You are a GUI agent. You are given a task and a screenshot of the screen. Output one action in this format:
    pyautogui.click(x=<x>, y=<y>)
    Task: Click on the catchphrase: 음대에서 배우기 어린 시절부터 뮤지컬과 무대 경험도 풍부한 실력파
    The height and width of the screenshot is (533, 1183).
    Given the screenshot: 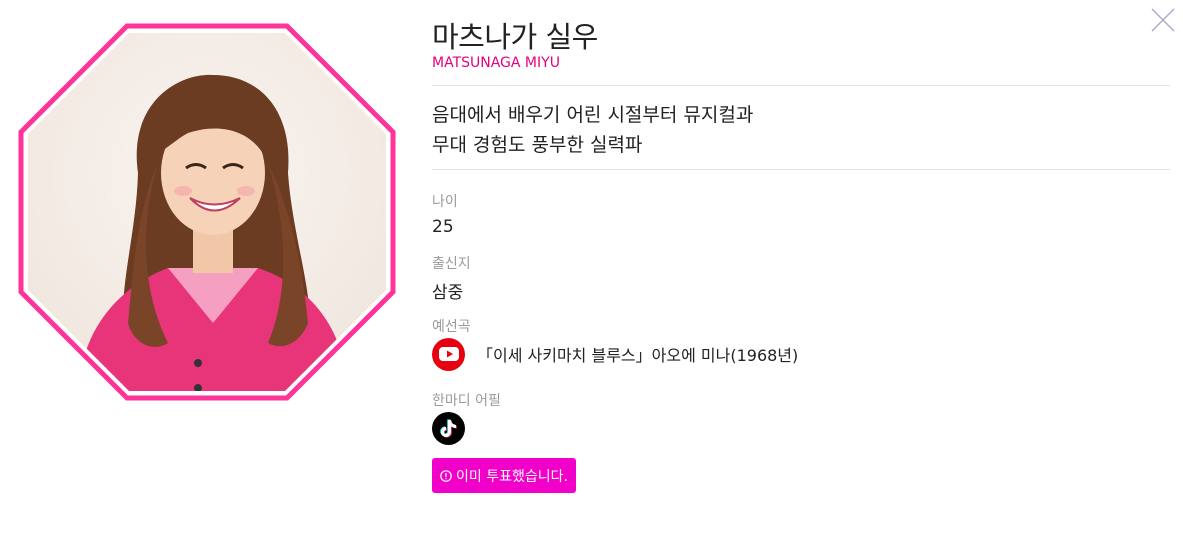 What is the action you would take?
    pyautogui.click(x=592, y=130)
    